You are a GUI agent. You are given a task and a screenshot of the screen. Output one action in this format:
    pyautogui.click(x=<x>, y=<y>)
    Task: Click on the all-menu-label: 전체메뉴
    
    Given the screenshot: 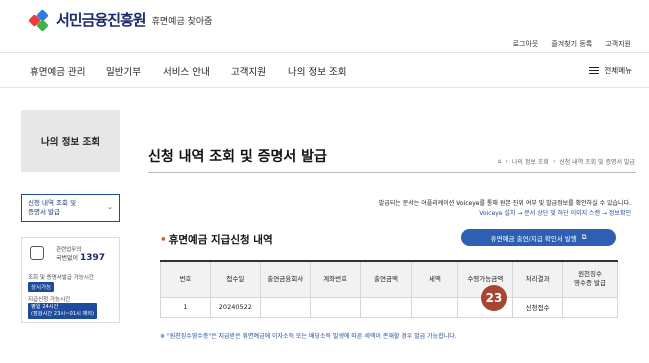 What is the action you would take?
    pyautogui.click(x=618, y=70)
    